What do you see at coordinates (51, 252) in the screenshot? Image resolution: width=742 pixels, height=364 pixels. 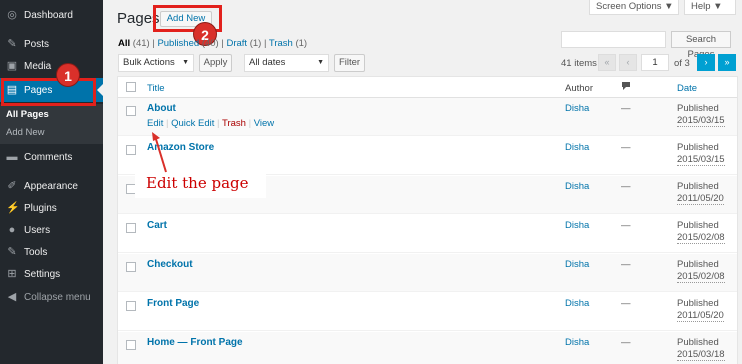 I see `menu-tools: ✎ Tools` at bounding box center [51, 252].